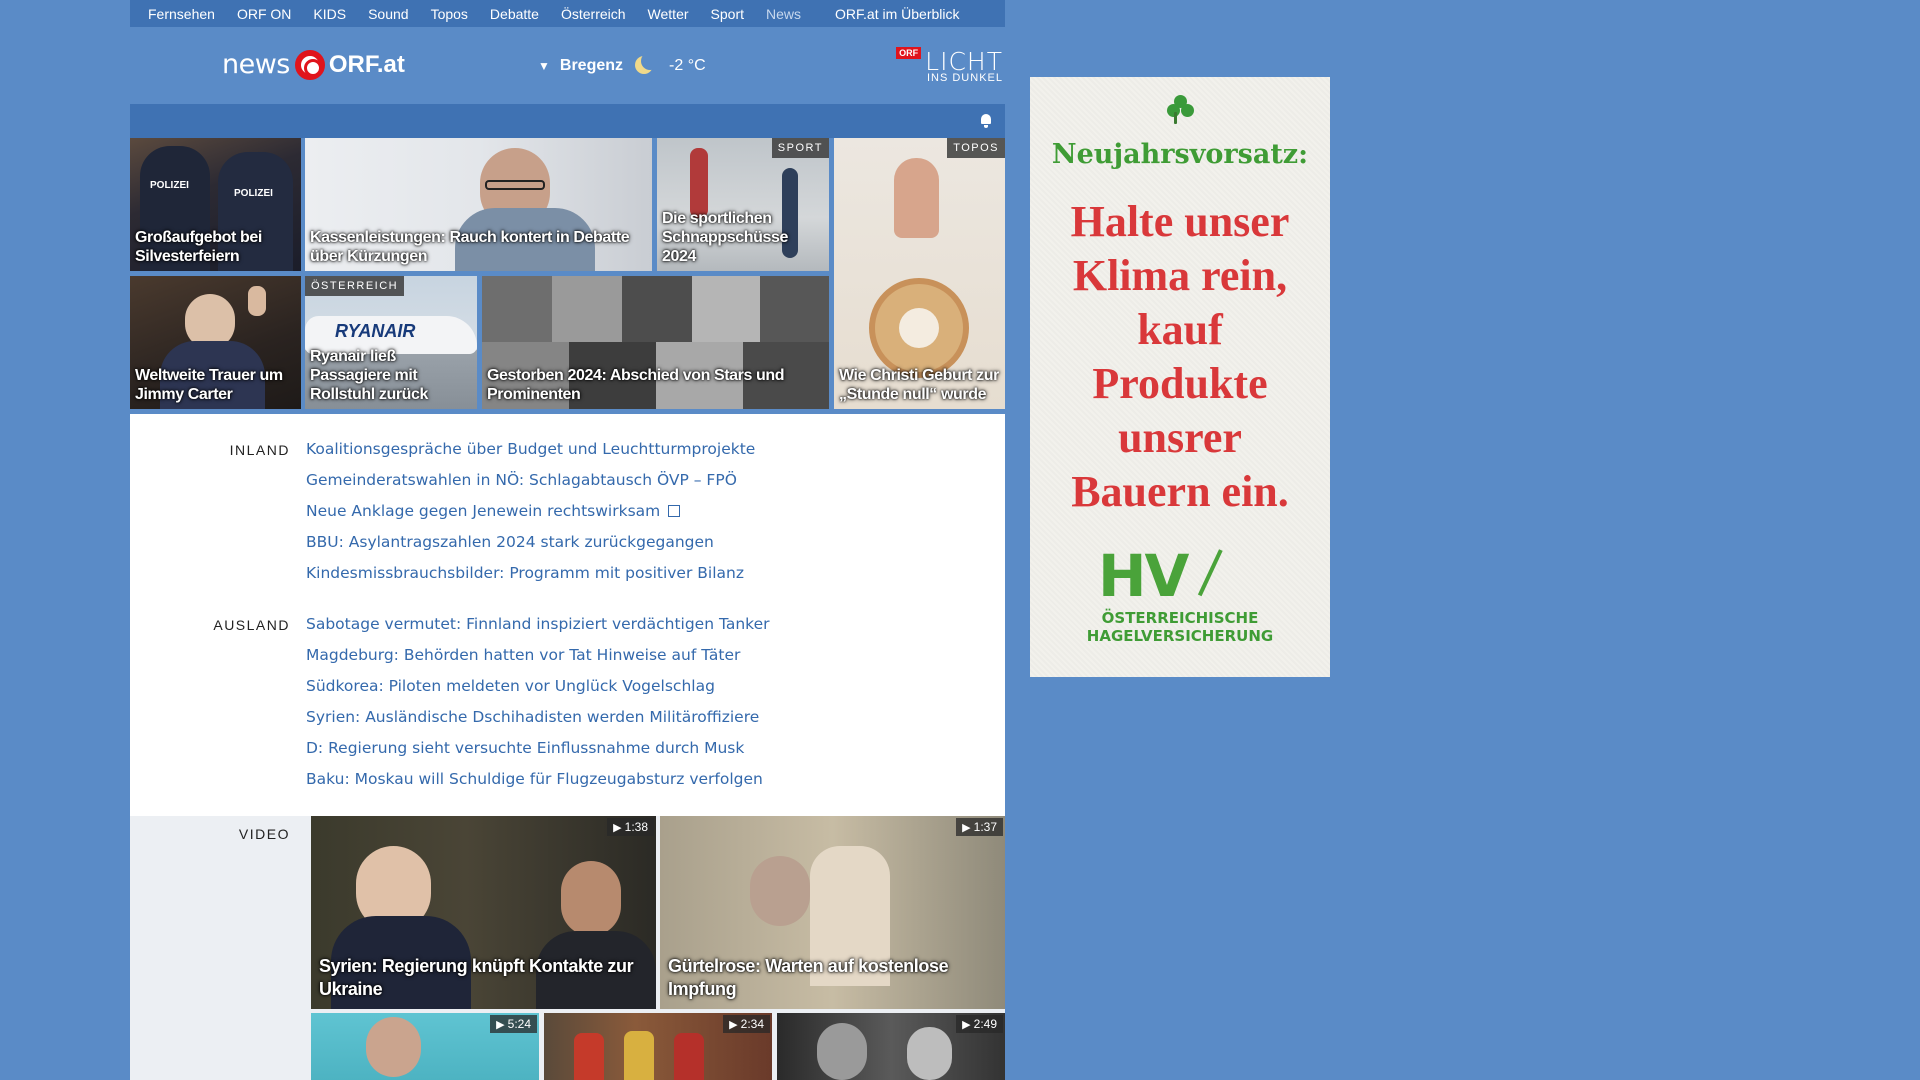 The height and width of the screenshot is (1080, 1920). I want to click on nav-oesterreich: Österreich, so click(593, 14).